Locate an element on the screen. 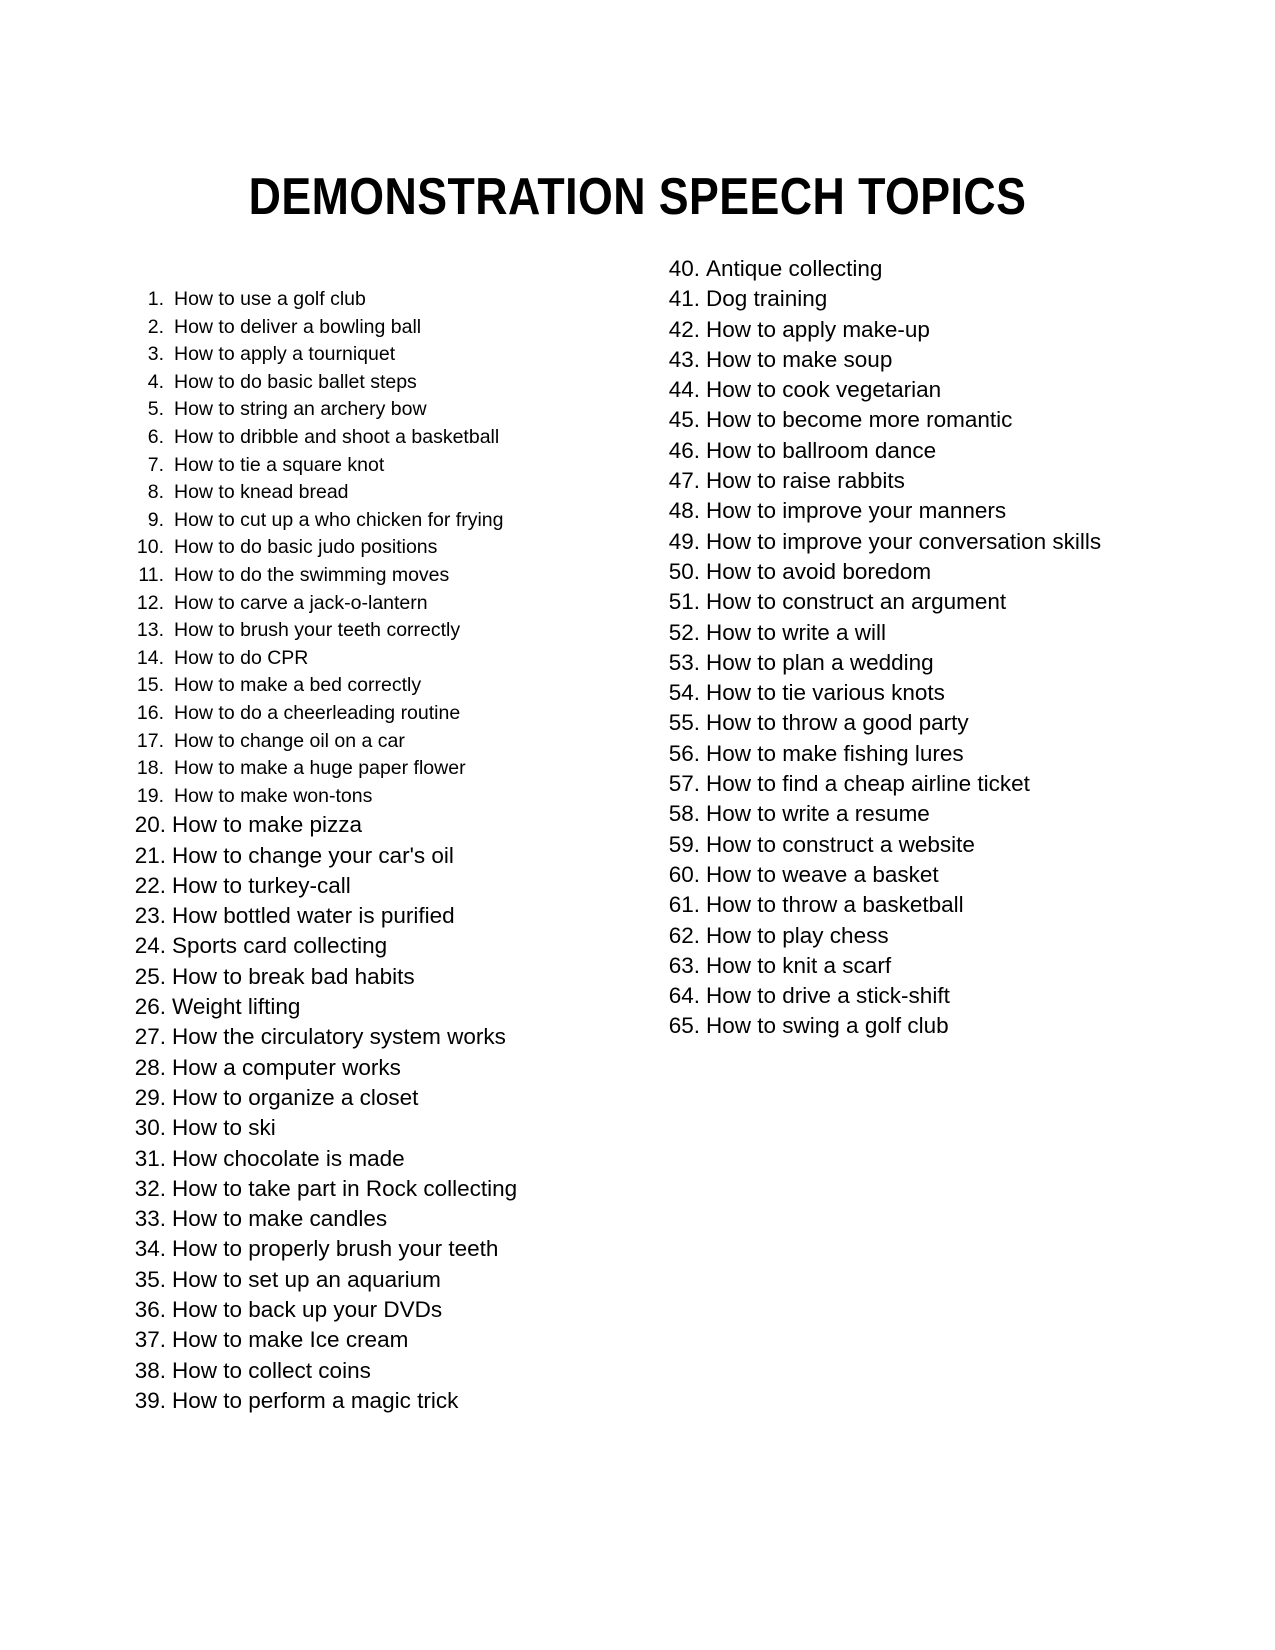 The height and width of the screenshot is (1650, 1275). list-item-number: 13. is located at coordinates (150, 630).